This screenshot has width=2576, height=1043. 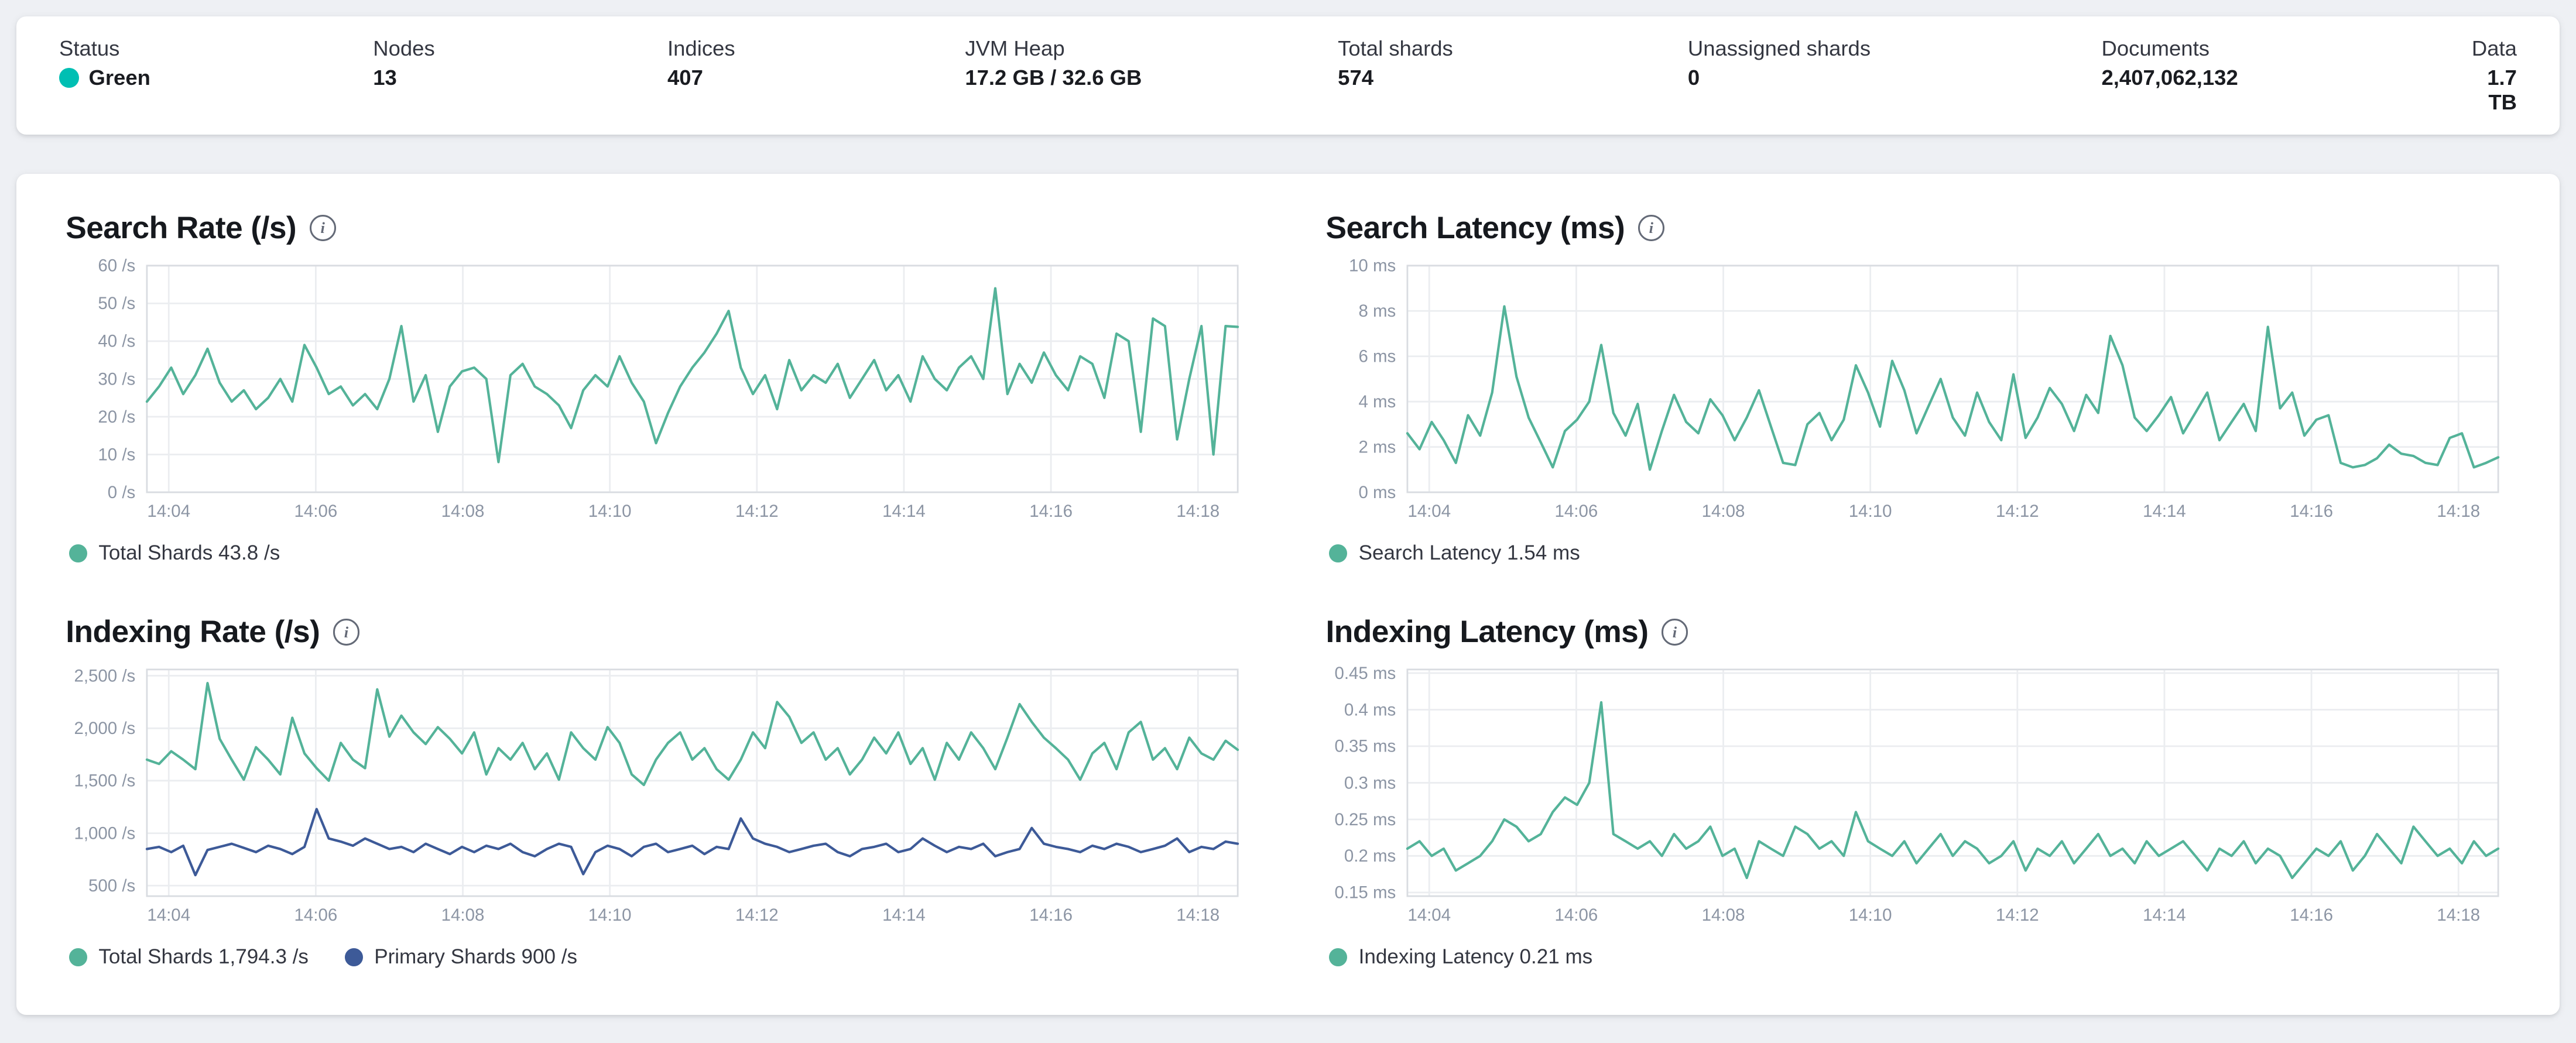 I want to click on metric-value: 0, so click(x=1693, y=78).